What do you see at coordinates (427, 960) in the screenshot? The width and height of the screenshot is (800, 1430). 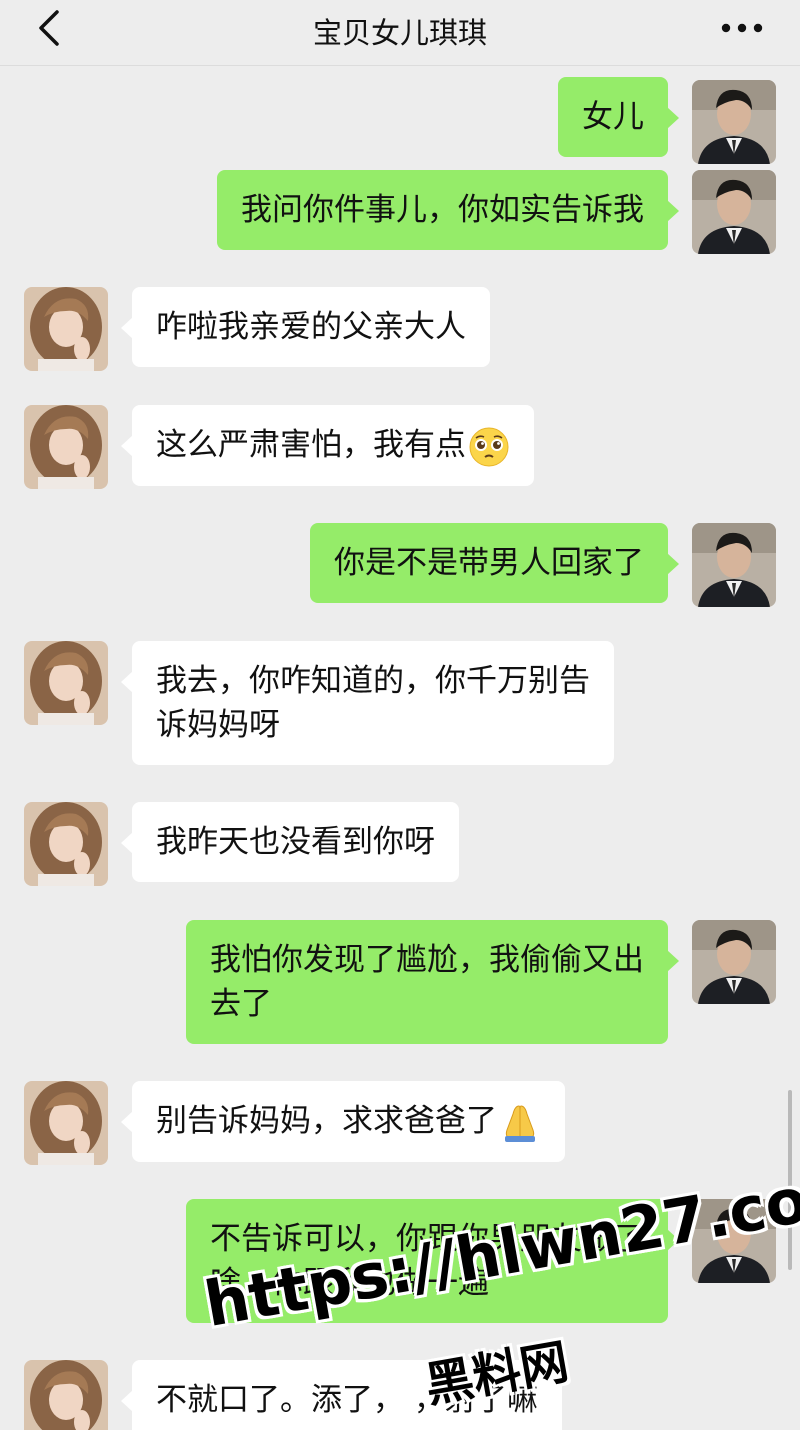 I see `message-text-line: 我怕你发现了尴尬，我偷偷又出` at bounding box center [427, 960].